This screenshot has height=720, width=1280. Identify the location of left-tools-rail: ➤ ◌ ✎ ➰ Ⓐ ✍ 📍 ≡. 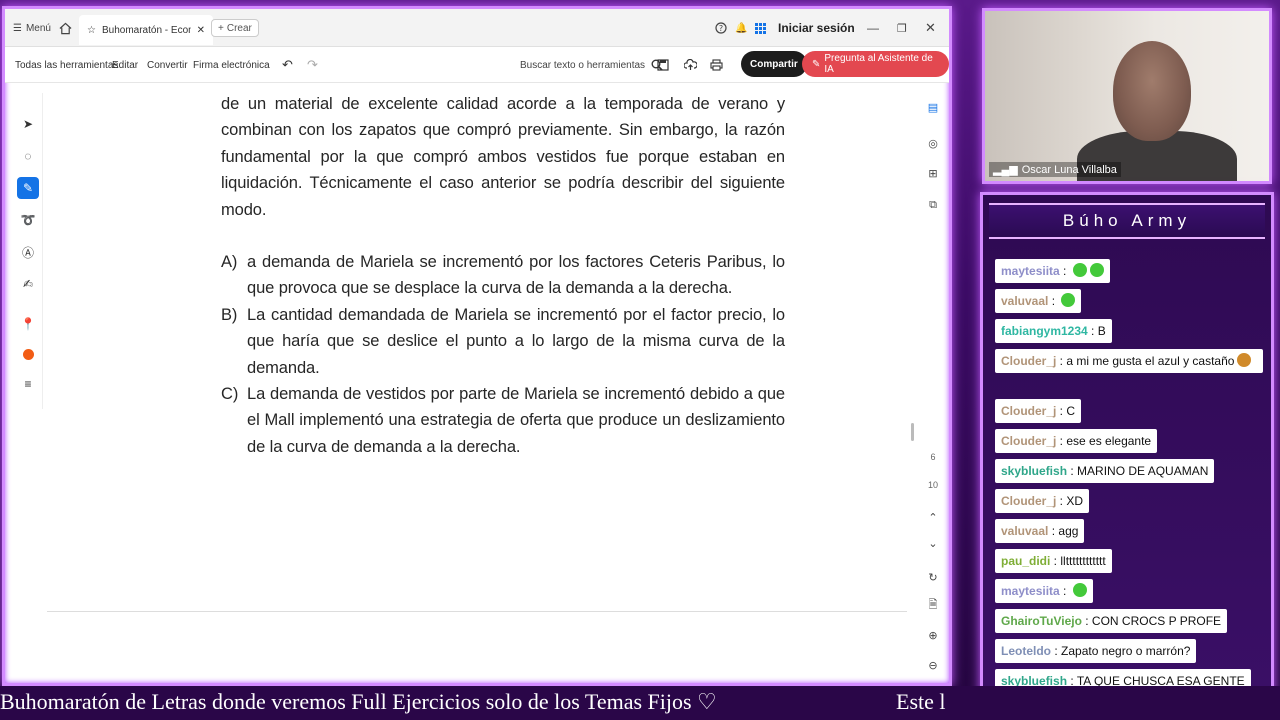
(28, 251).